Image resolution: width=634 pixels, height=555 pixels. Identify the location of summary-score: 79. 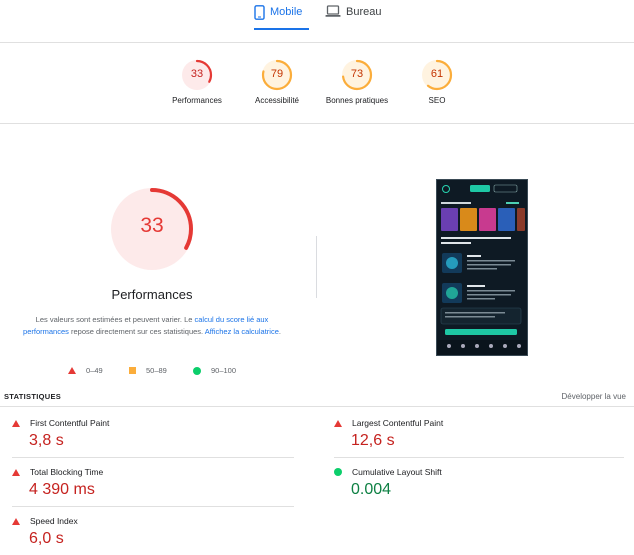
(277, 74).